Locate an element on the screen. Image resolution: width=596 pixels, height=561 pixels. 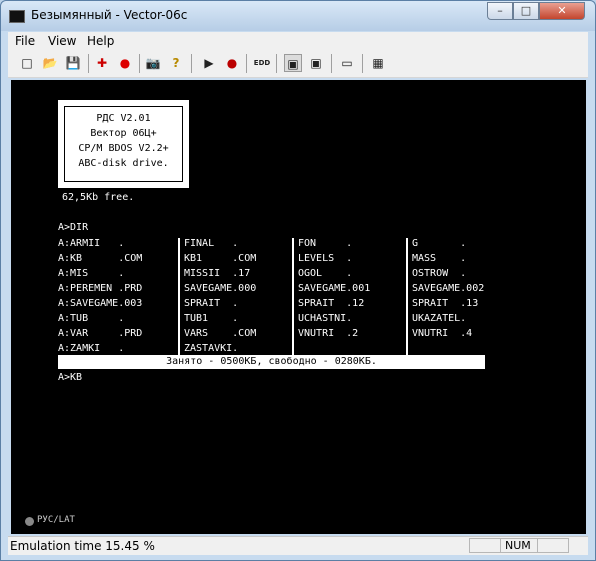
file-entry: UCHASTNI. is located at coordinates (325, 318).